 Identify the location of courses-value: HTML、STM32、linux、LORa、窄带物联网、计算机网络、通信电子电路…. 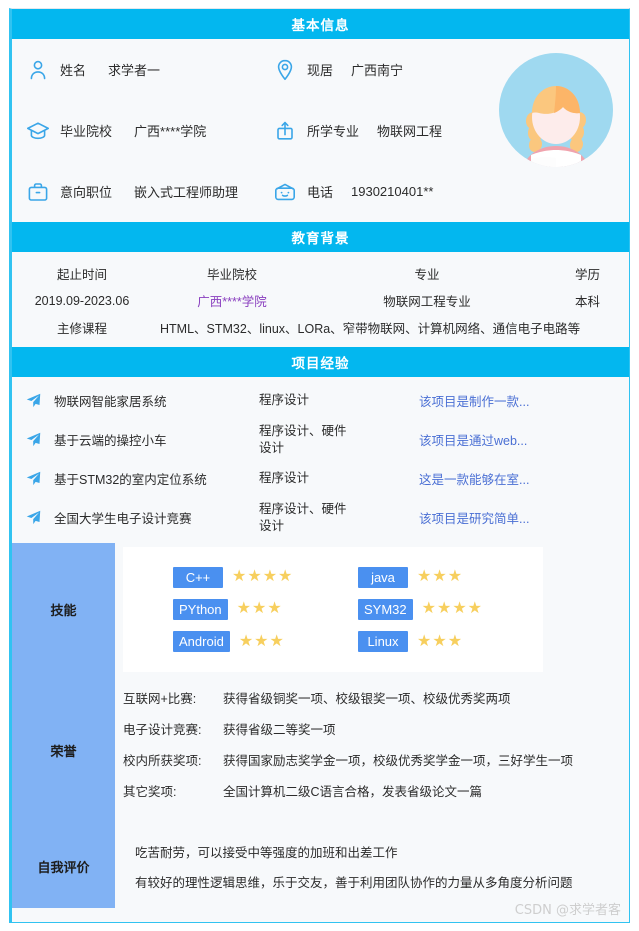
(370, 329).